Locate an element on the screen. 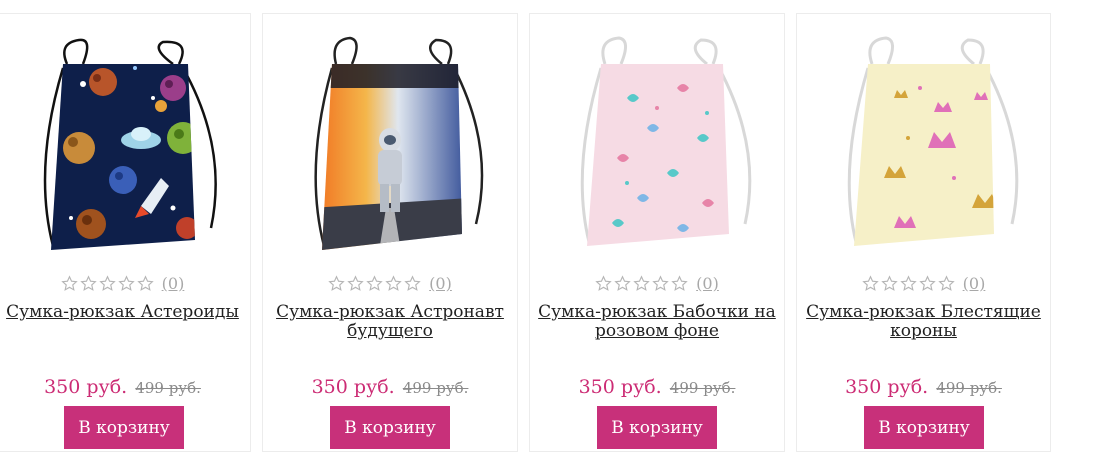 Image resolution: width=1099 pixels, height=471 pixels. product-title-link: Сумка-рюкзак Бабочки на розовом фоне is located at coordinates (657, 322).